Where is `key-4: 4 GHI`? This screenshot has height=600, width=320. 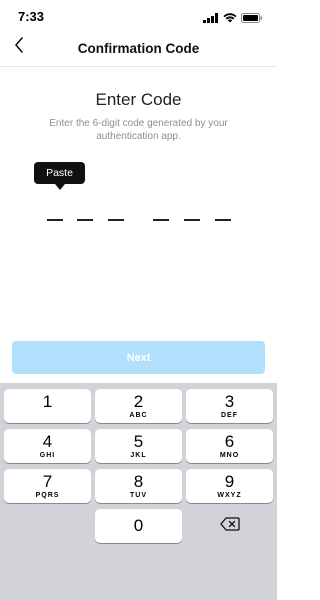
key-4: 4 GHI is located at coordinates (47, 446).